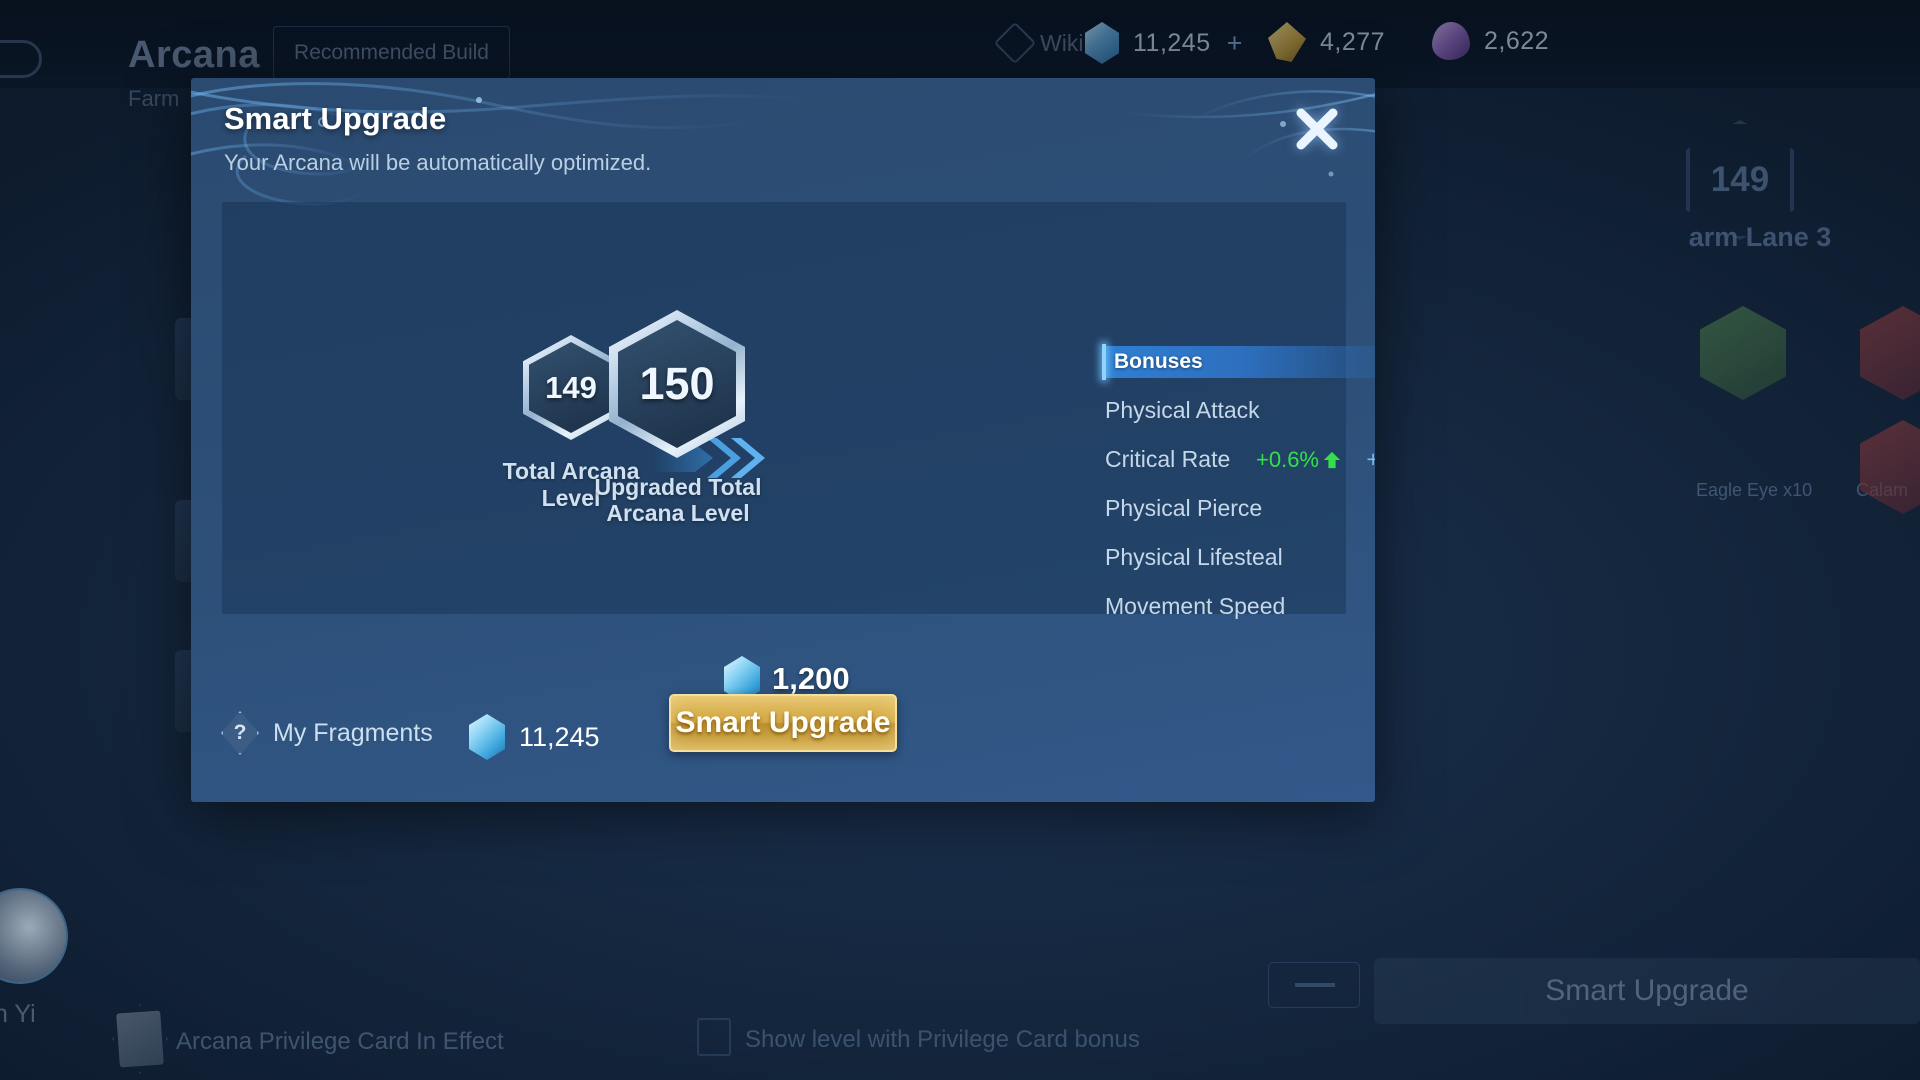  Describe the element at coordinates (1015, 43) in the screenshot. I see `wiki-book-icon` at that location.